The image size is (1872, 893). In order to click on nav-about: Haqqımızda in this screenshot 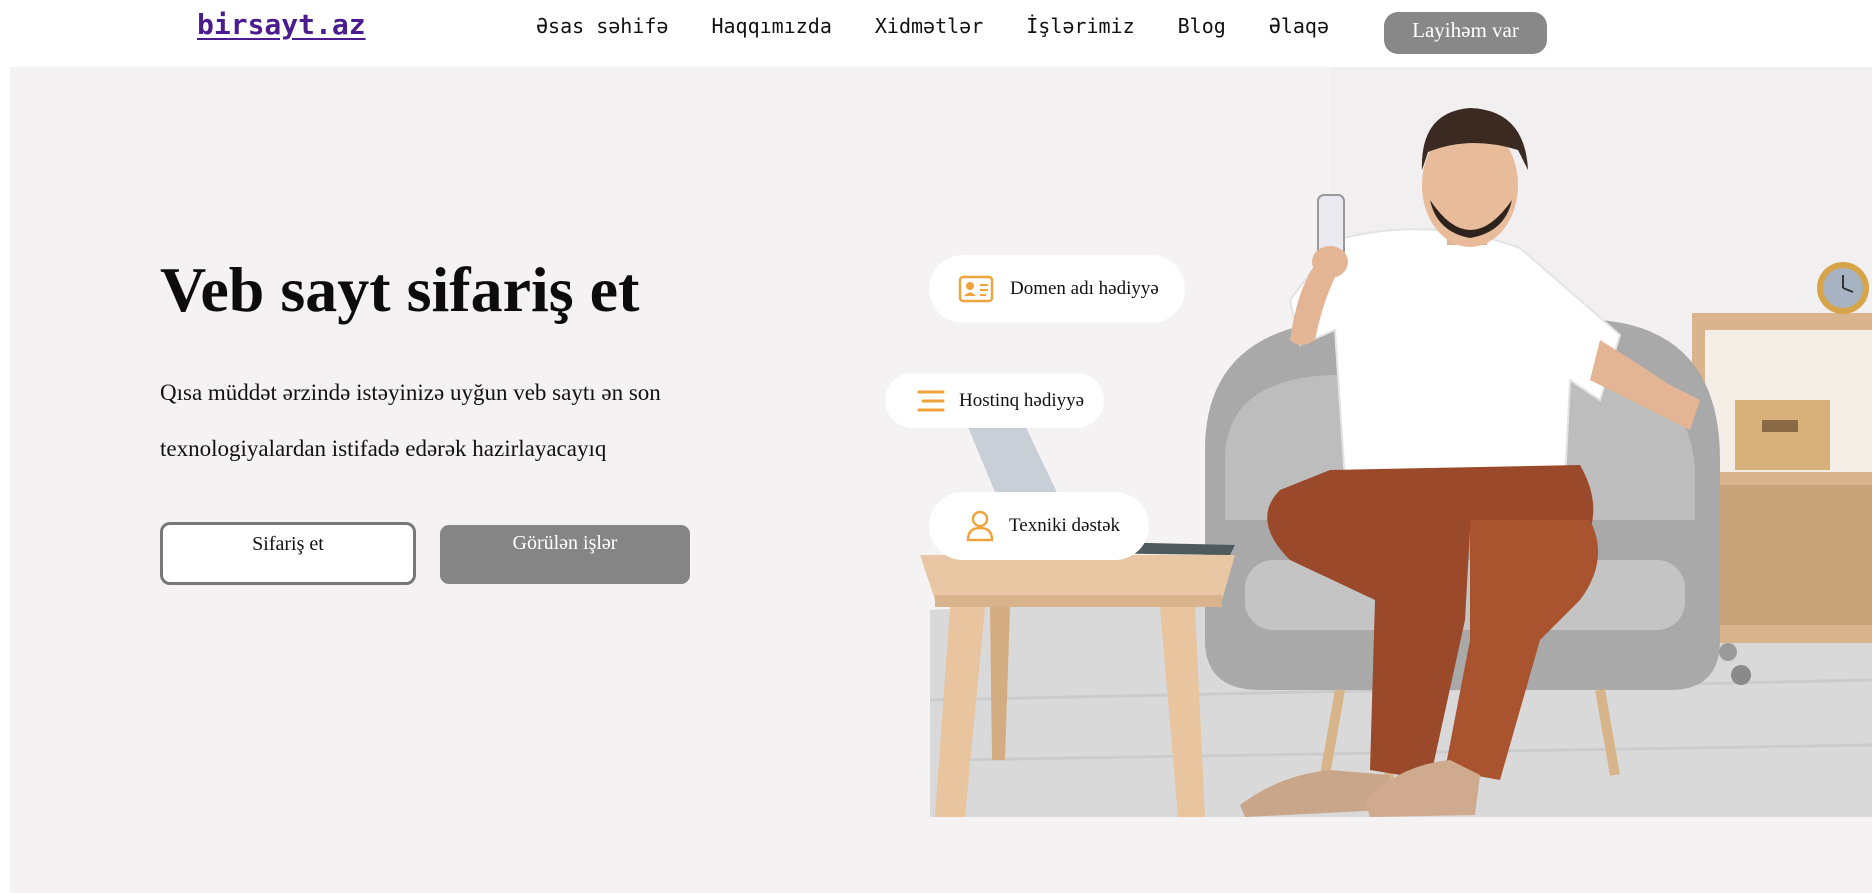, I will do `click(771, 26)`.